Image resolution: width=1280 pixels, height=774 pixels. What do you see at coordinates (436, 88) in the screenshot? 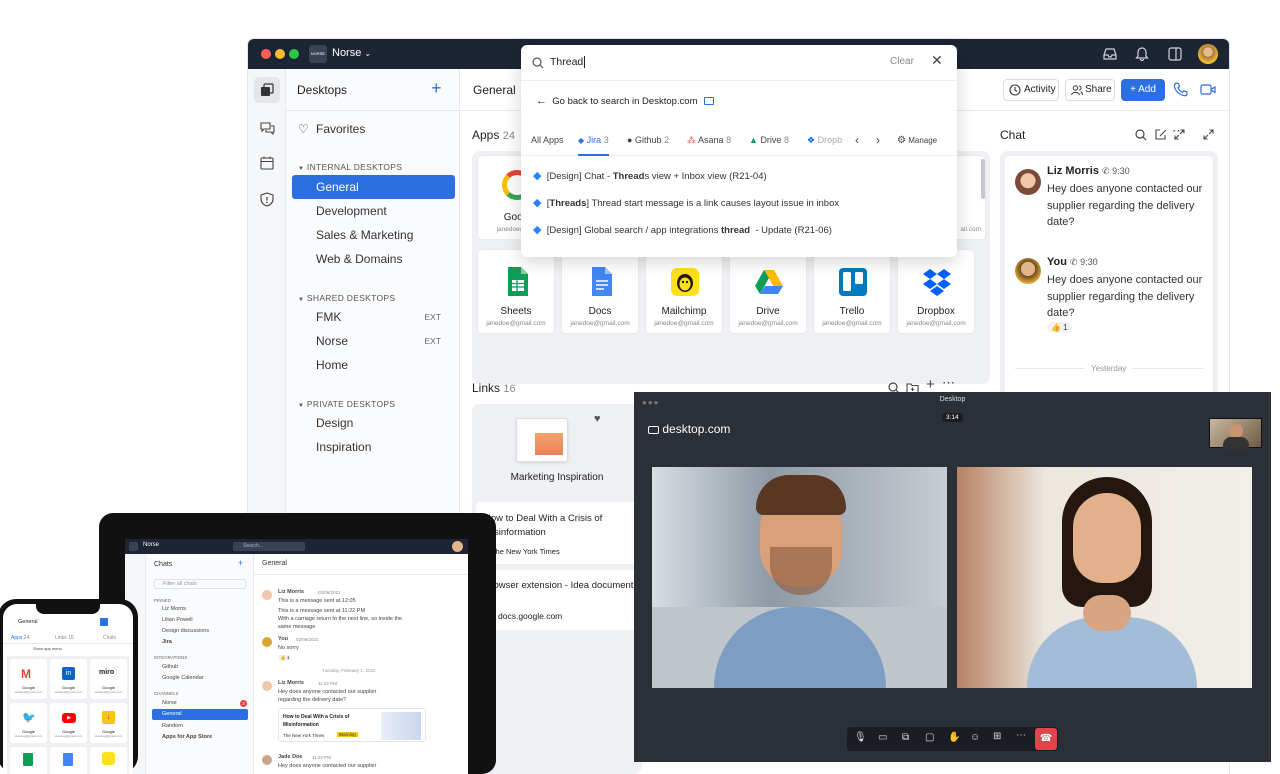
I see `add-desktop-button: +` at bounding box center [436, 88].